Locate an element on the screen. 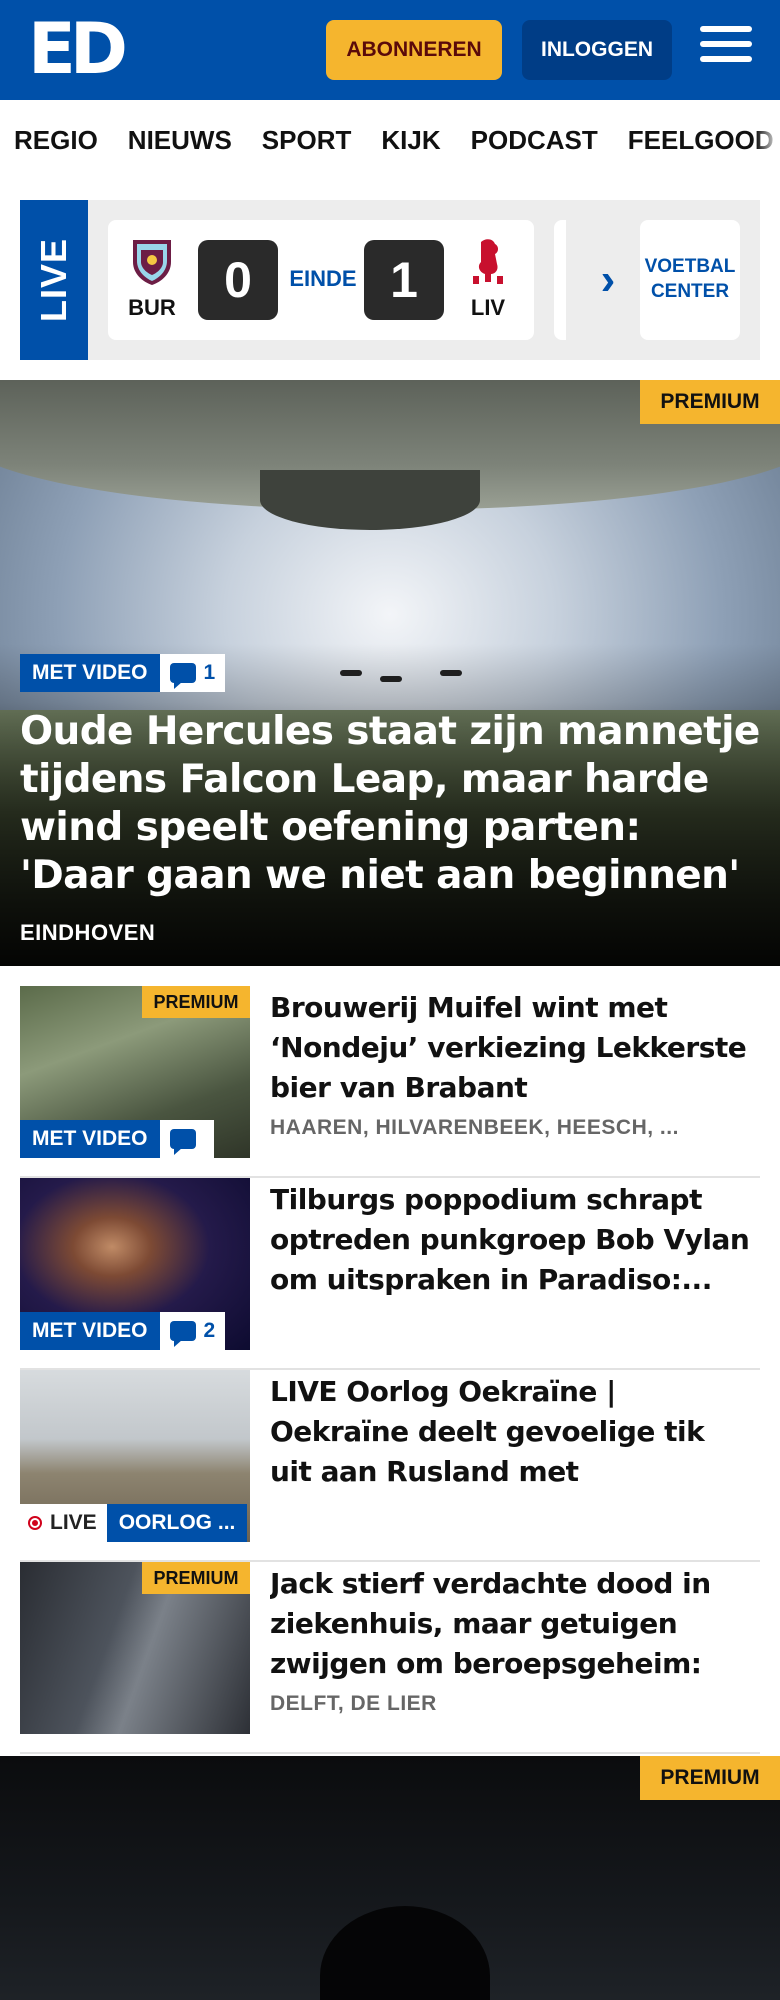  live-tab: LIVE is located at coordinates (54, 280).